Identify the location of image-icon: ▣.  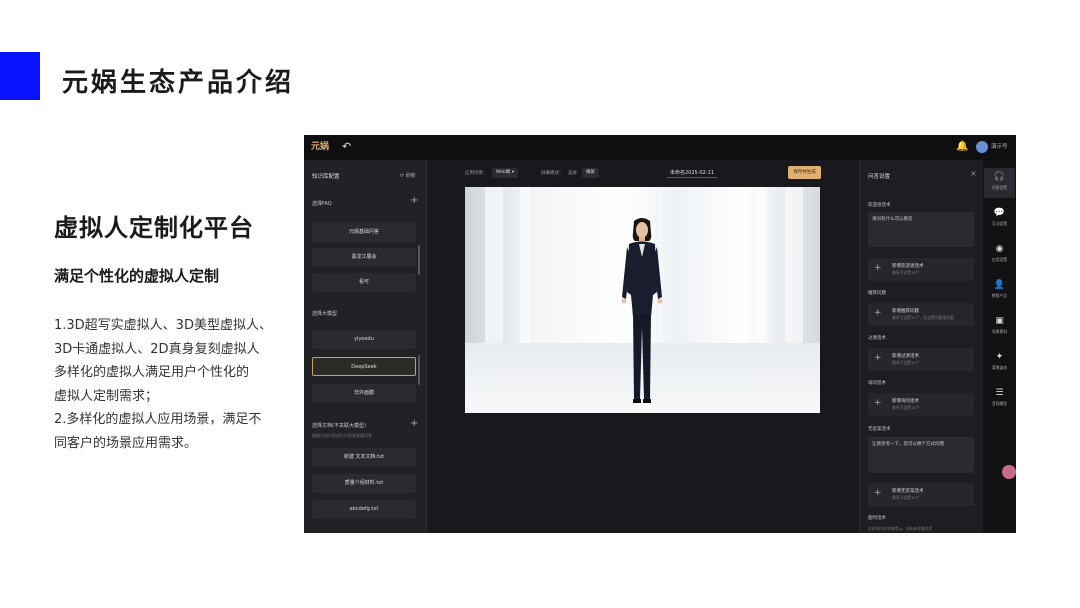
(999, 321).